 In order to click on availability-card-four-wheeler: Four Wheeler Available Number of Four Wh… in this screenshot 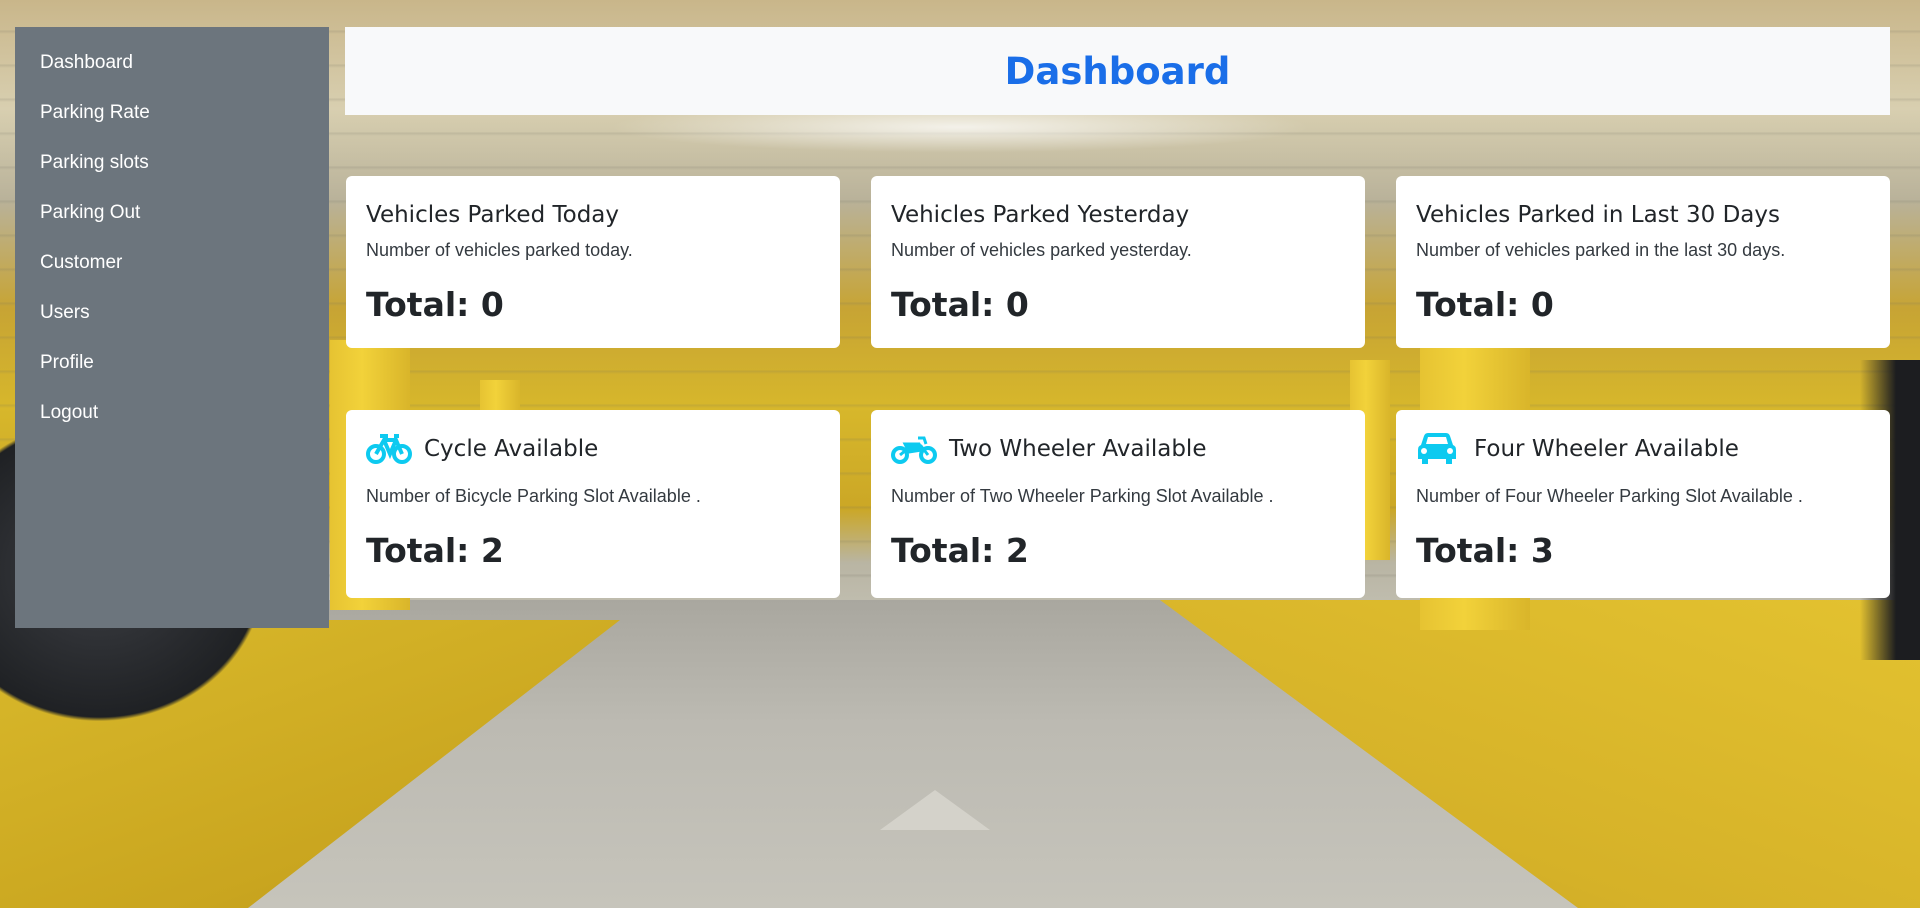, I will do `click(1643, 504)`.